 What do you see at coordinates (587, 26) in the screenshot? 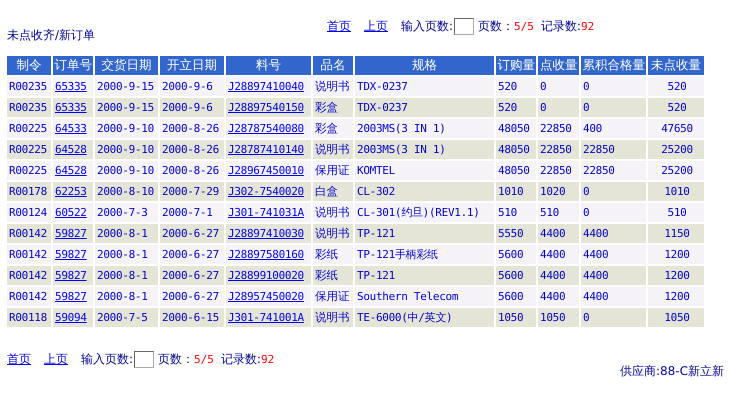
I see `record-value: 92` at bounding box center [587, 26].